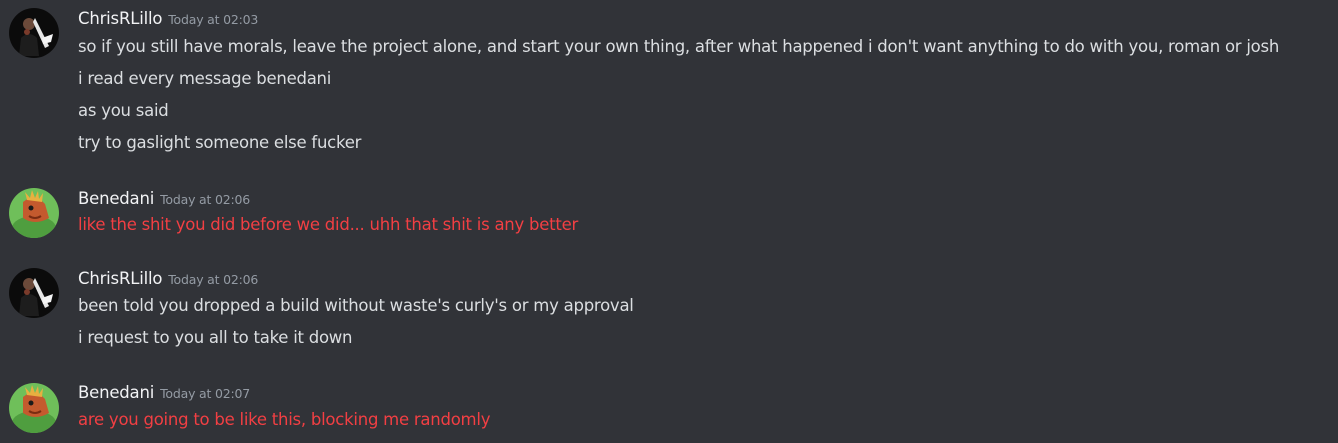 This screenshot has width=1338, height=443. I want to click on message-header: ChrisRLillo Today at 02:06, so click(168, 279).